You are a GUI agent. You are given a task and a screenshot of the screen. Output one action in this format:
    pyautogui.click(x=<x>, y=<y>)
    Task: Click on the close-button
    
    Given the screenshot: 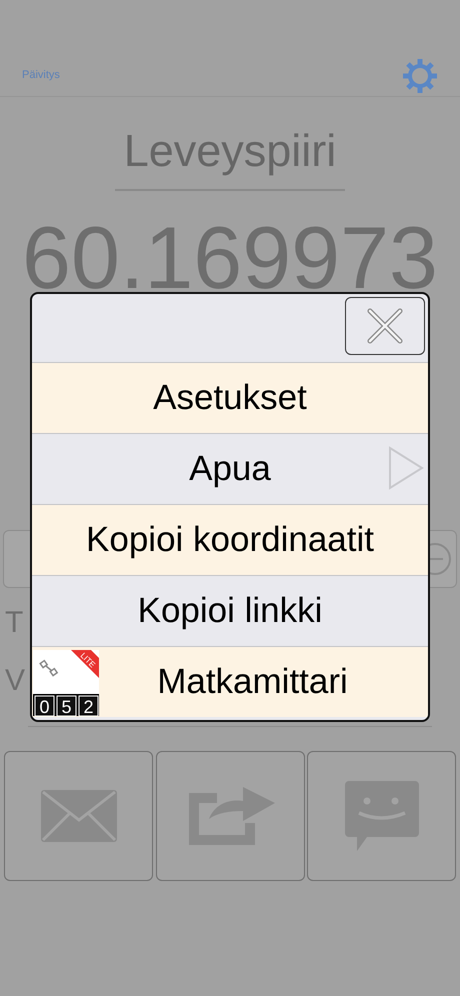 What is the action you would take?
    pyautogui.click(x=385, y=326)
    